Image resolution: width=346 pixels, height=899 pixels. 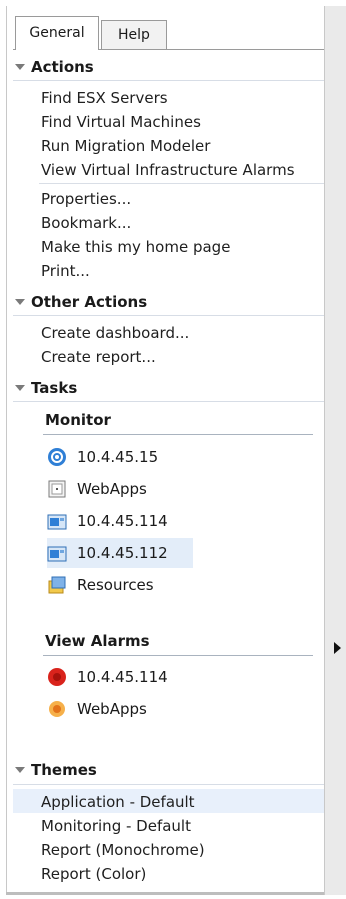 I want to click on alarm-item-label: 10.4.45.114, so click(x=122, y=677).